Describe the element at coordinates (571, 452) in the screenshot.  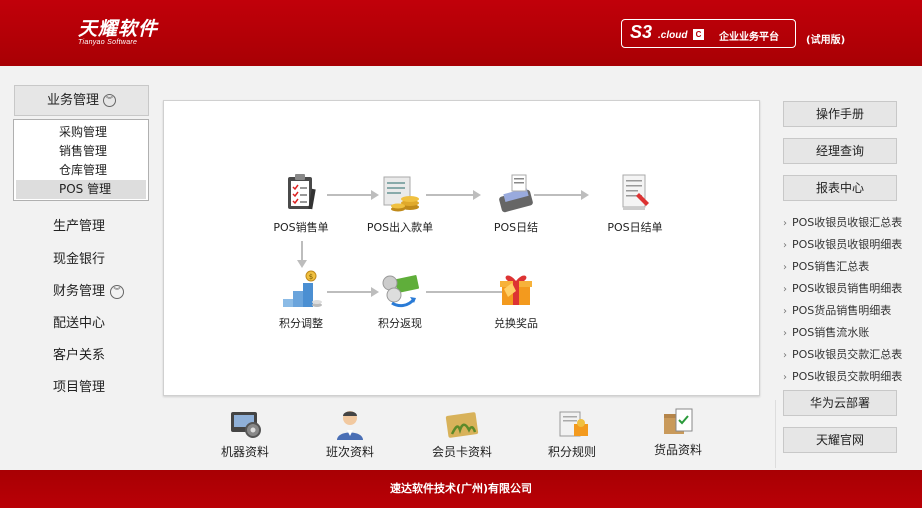
I see `toolbar-label: 积分规则` at that location.